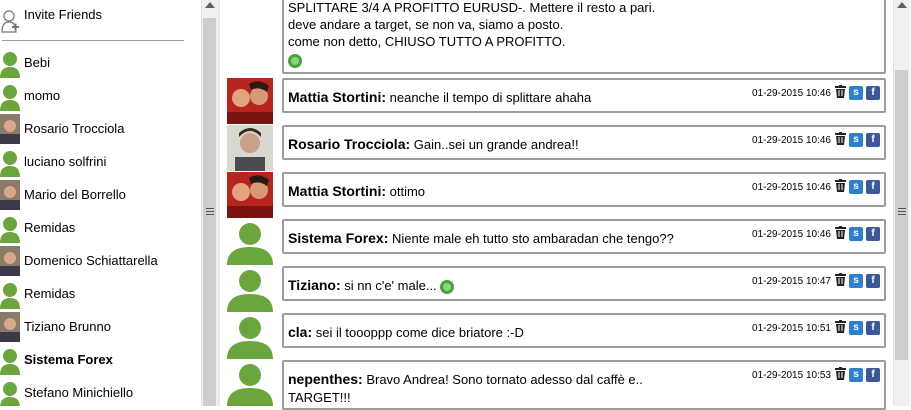 This screenshot has width=911, height=410. What do you see at coordinates (10, 21) in the screenshot?
I see `add-user-icon` at bounding box center [10, 21].